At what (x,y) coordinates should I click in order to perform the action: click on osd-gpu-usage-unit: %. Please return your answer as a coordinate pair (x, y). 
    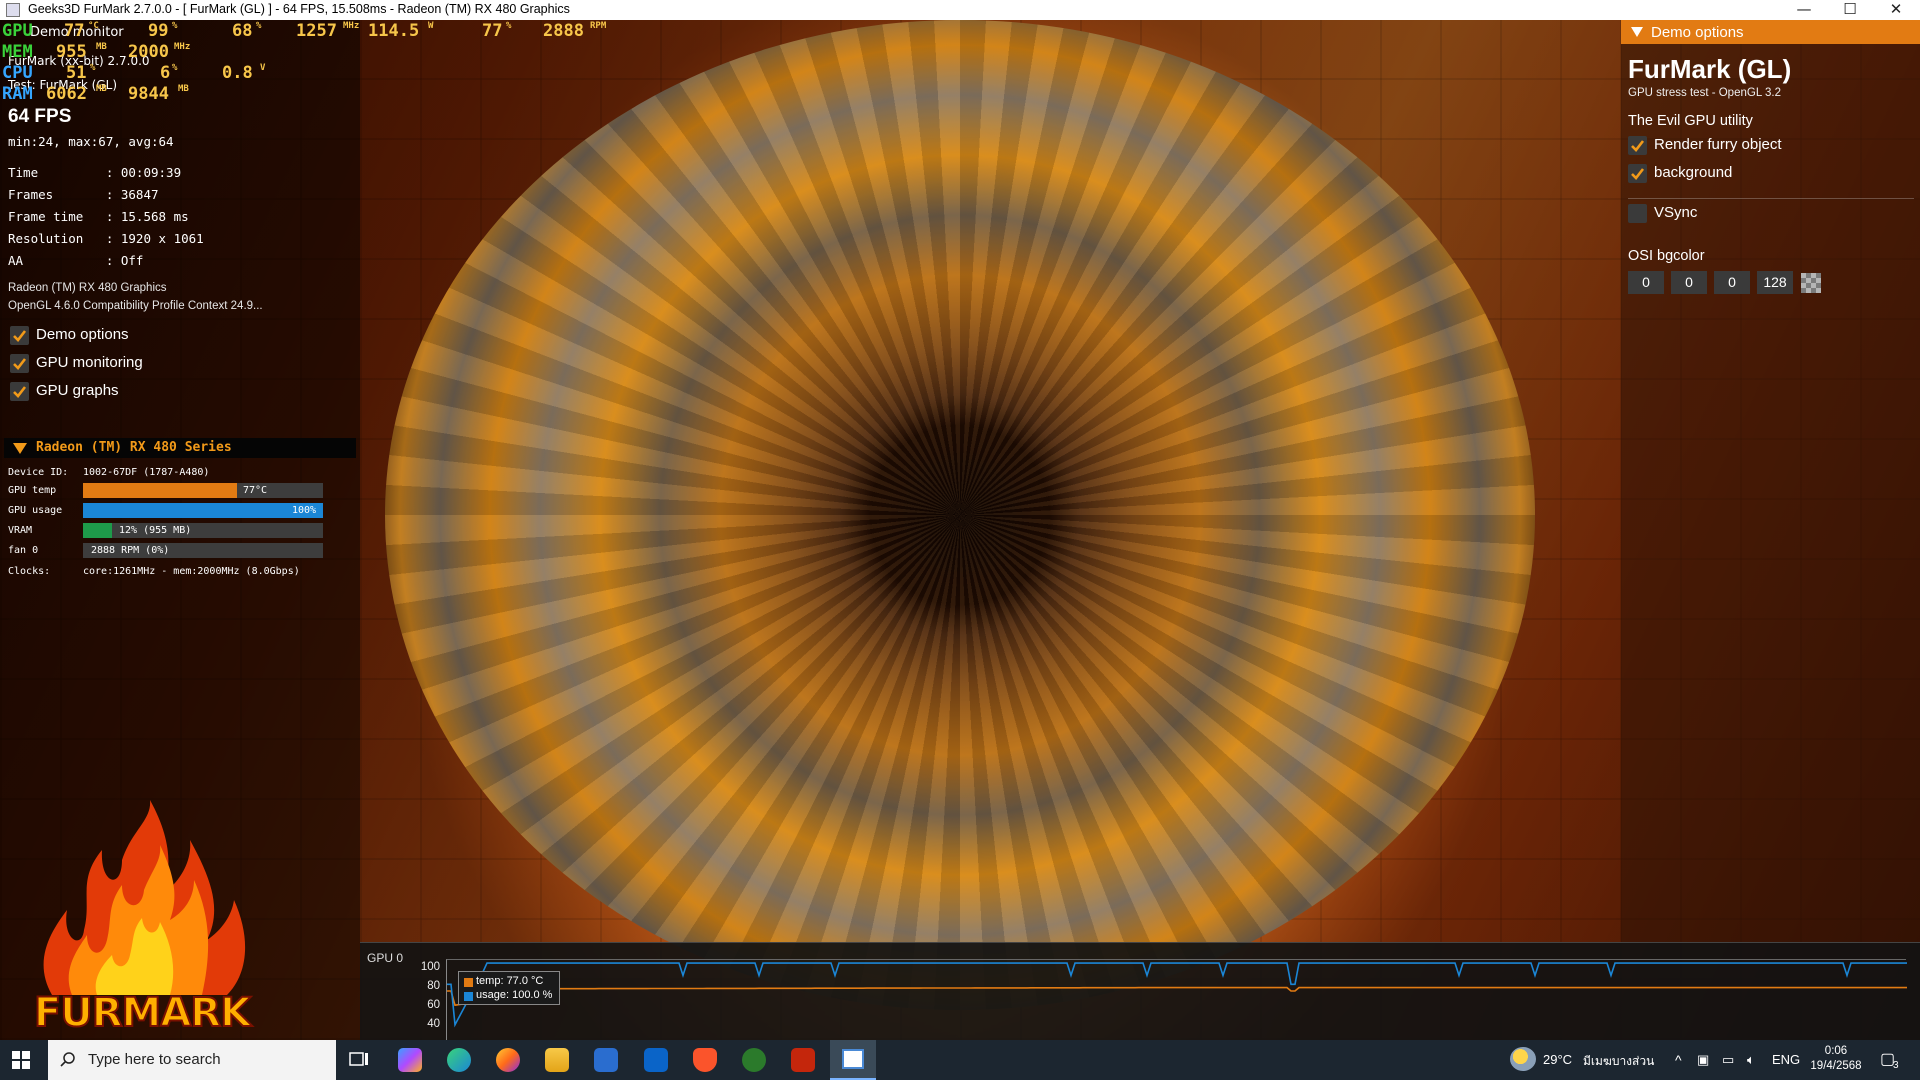
    Looking at the image, I should click on (175, 26).